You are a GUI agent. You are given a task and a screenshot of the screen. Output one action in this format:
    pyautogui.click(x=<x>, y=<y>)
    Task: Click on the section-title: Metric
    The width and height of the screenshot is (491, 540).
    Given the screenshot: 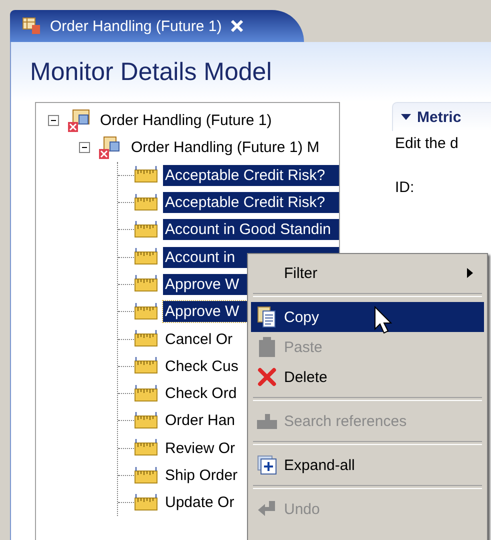 What is the action you would take?
    pyautogui.click(x=439, y=117)
    